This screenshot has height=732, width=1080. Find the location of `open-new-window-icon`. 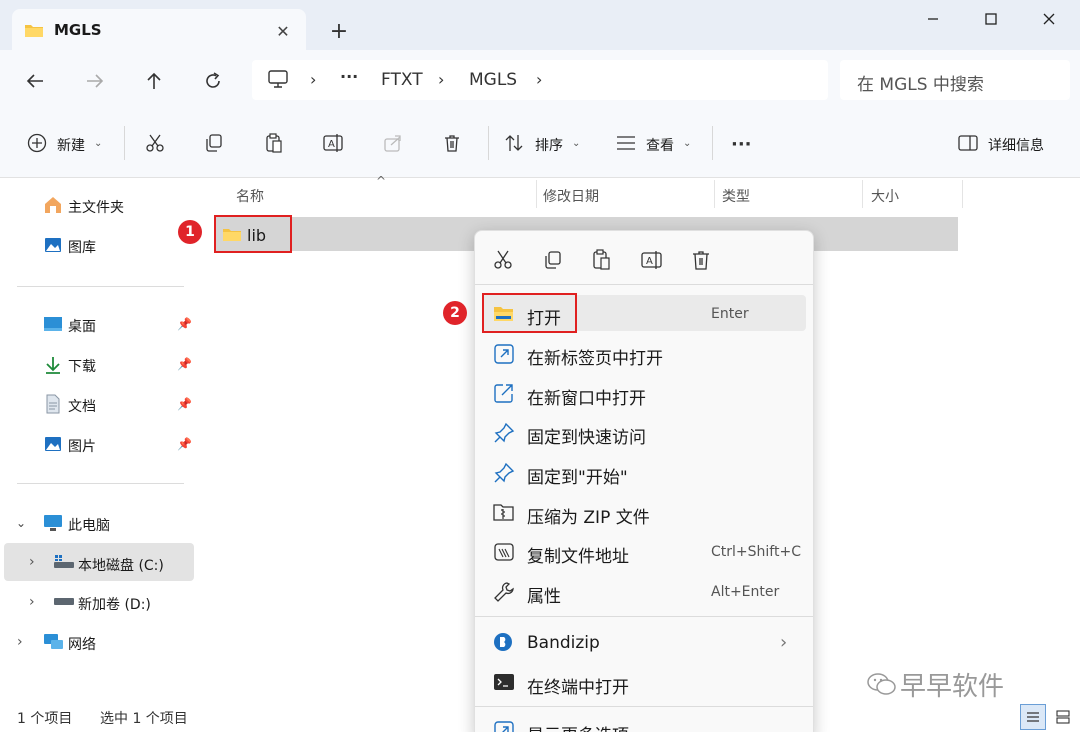

open-new-window-icon is located at coordinates (504, 393).